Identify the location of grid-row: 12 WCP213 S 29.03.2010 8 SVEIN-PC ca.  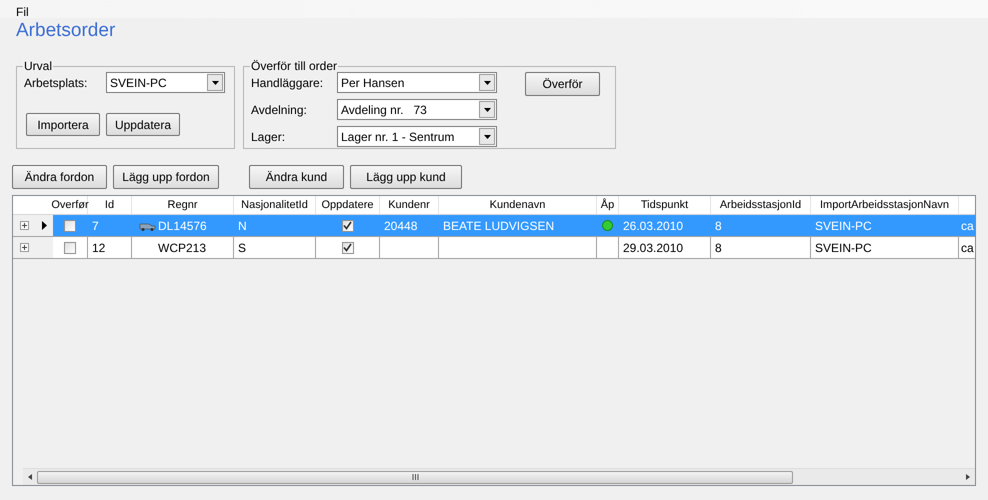
(494, 248).